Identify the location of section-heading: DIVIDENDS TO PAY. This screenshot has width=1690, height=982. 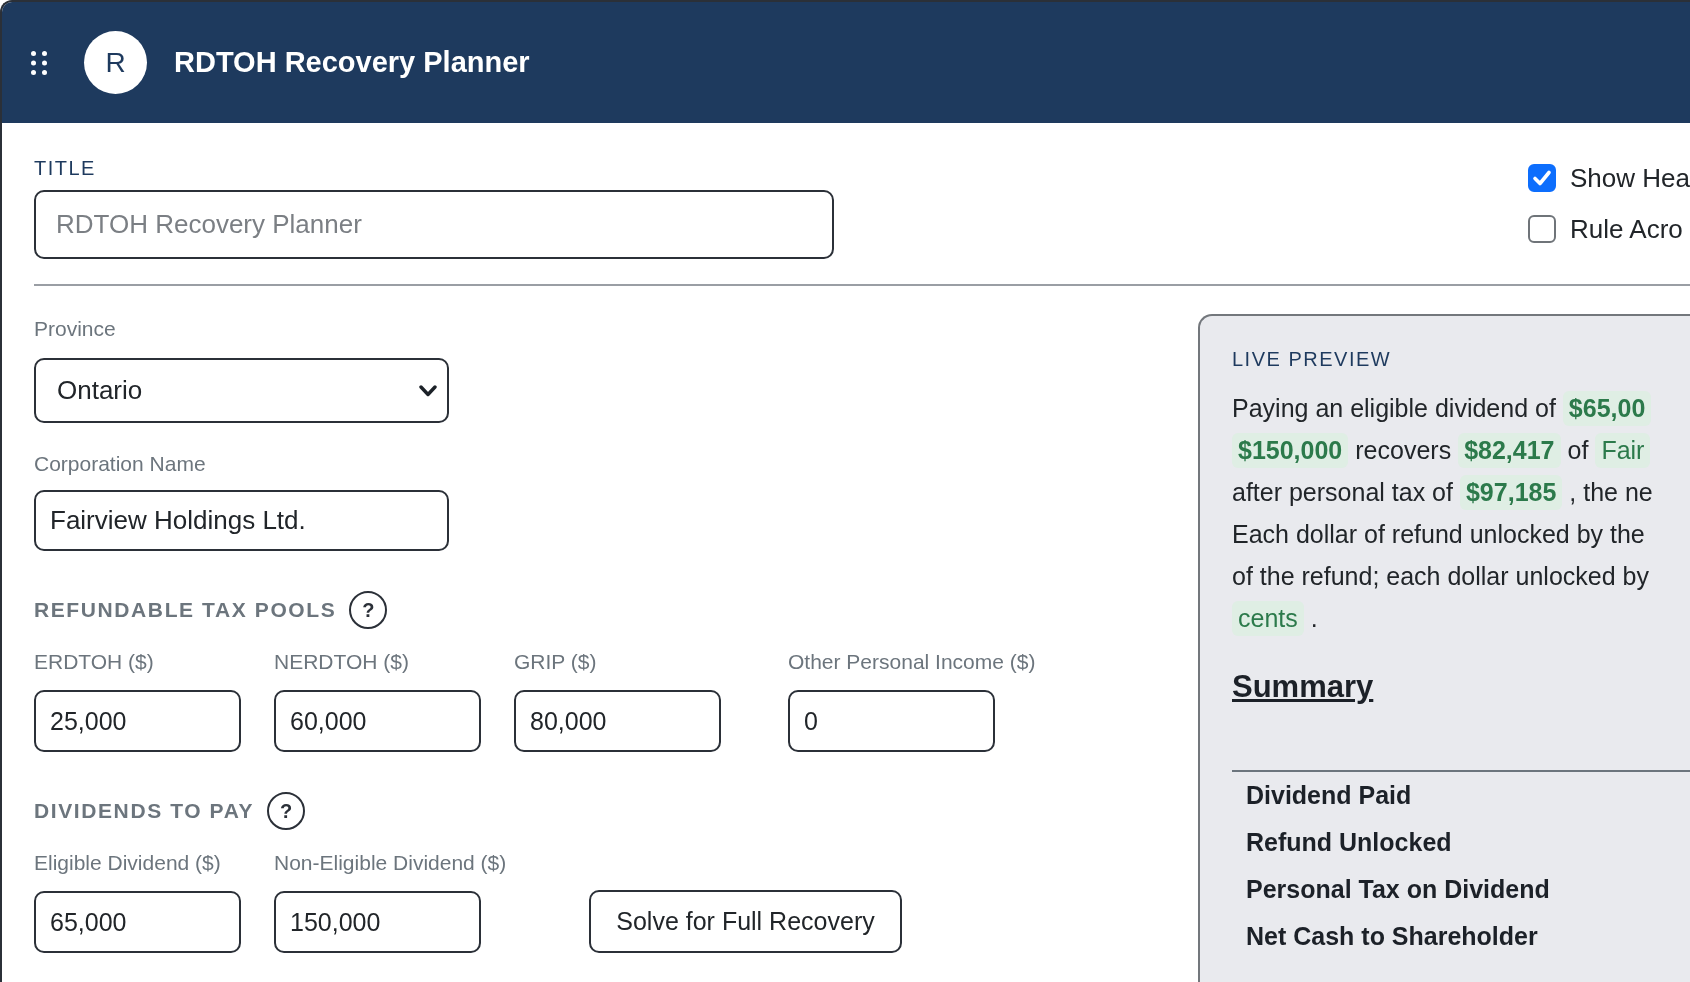
(144, 811).